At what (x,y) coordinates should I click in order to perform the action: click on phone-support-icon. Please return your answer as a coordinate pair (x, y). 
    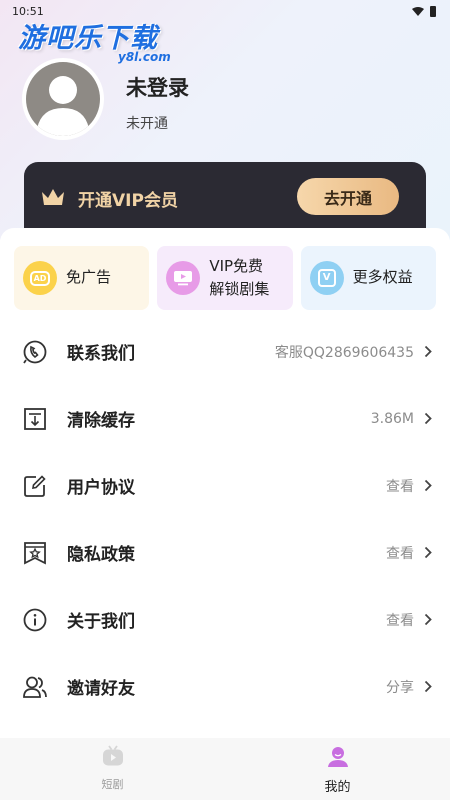
    Looking at the image, I should click on (35, 352).